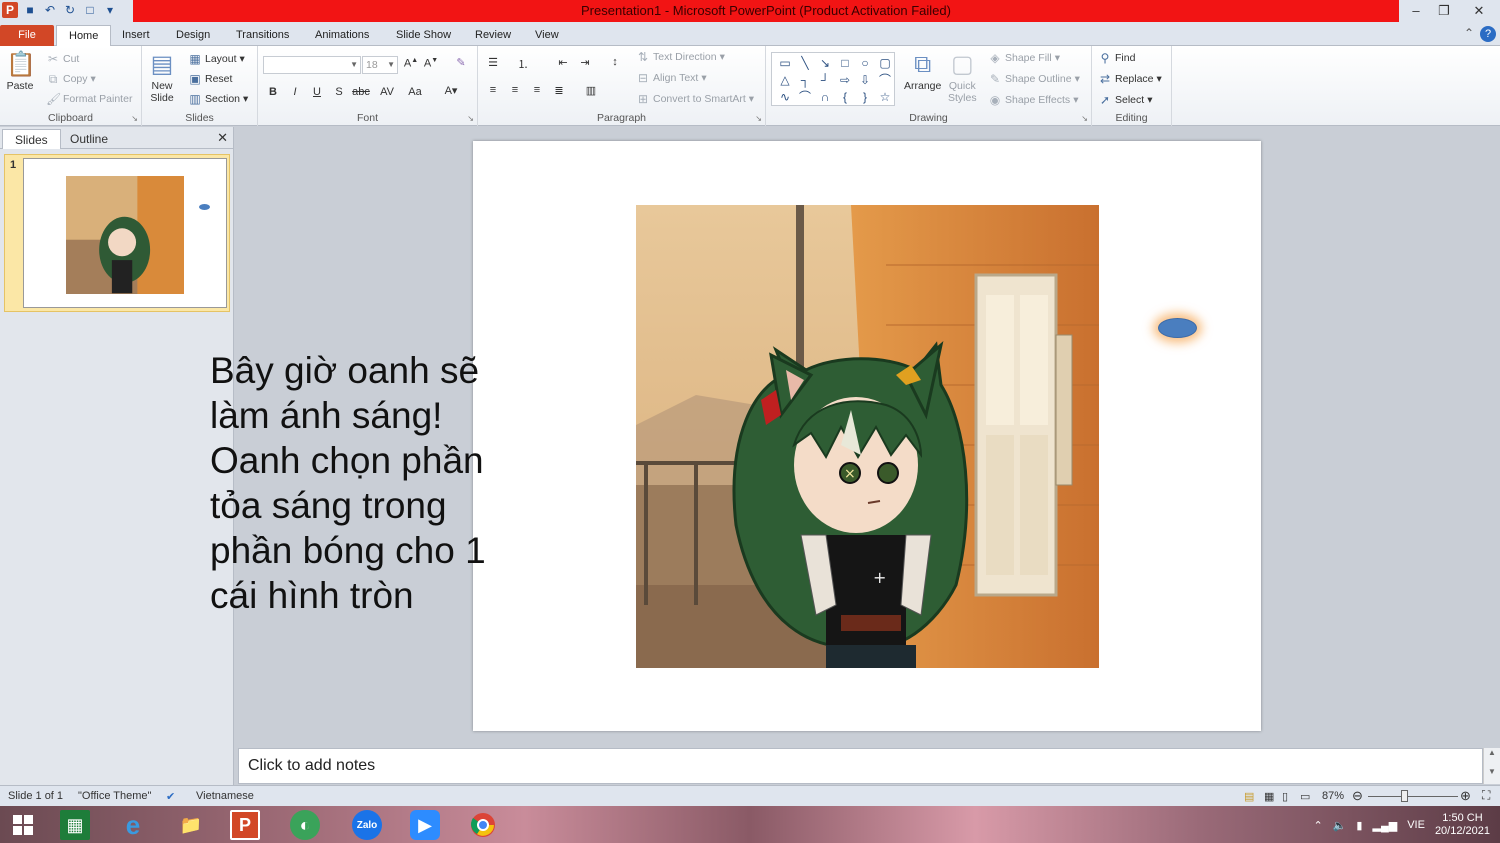  Describe the element at coordinates (1488, 34) in the screenshot. I see `help-icon: ?` at that location.